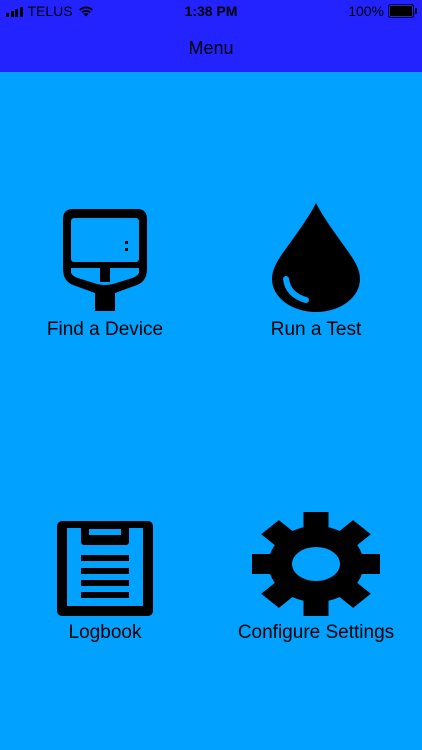 This screenshot has height=750, width=422. Describe the element at coordinates (105, 632) in the screenshot. I see `logbook-label: Logbook` at that location.